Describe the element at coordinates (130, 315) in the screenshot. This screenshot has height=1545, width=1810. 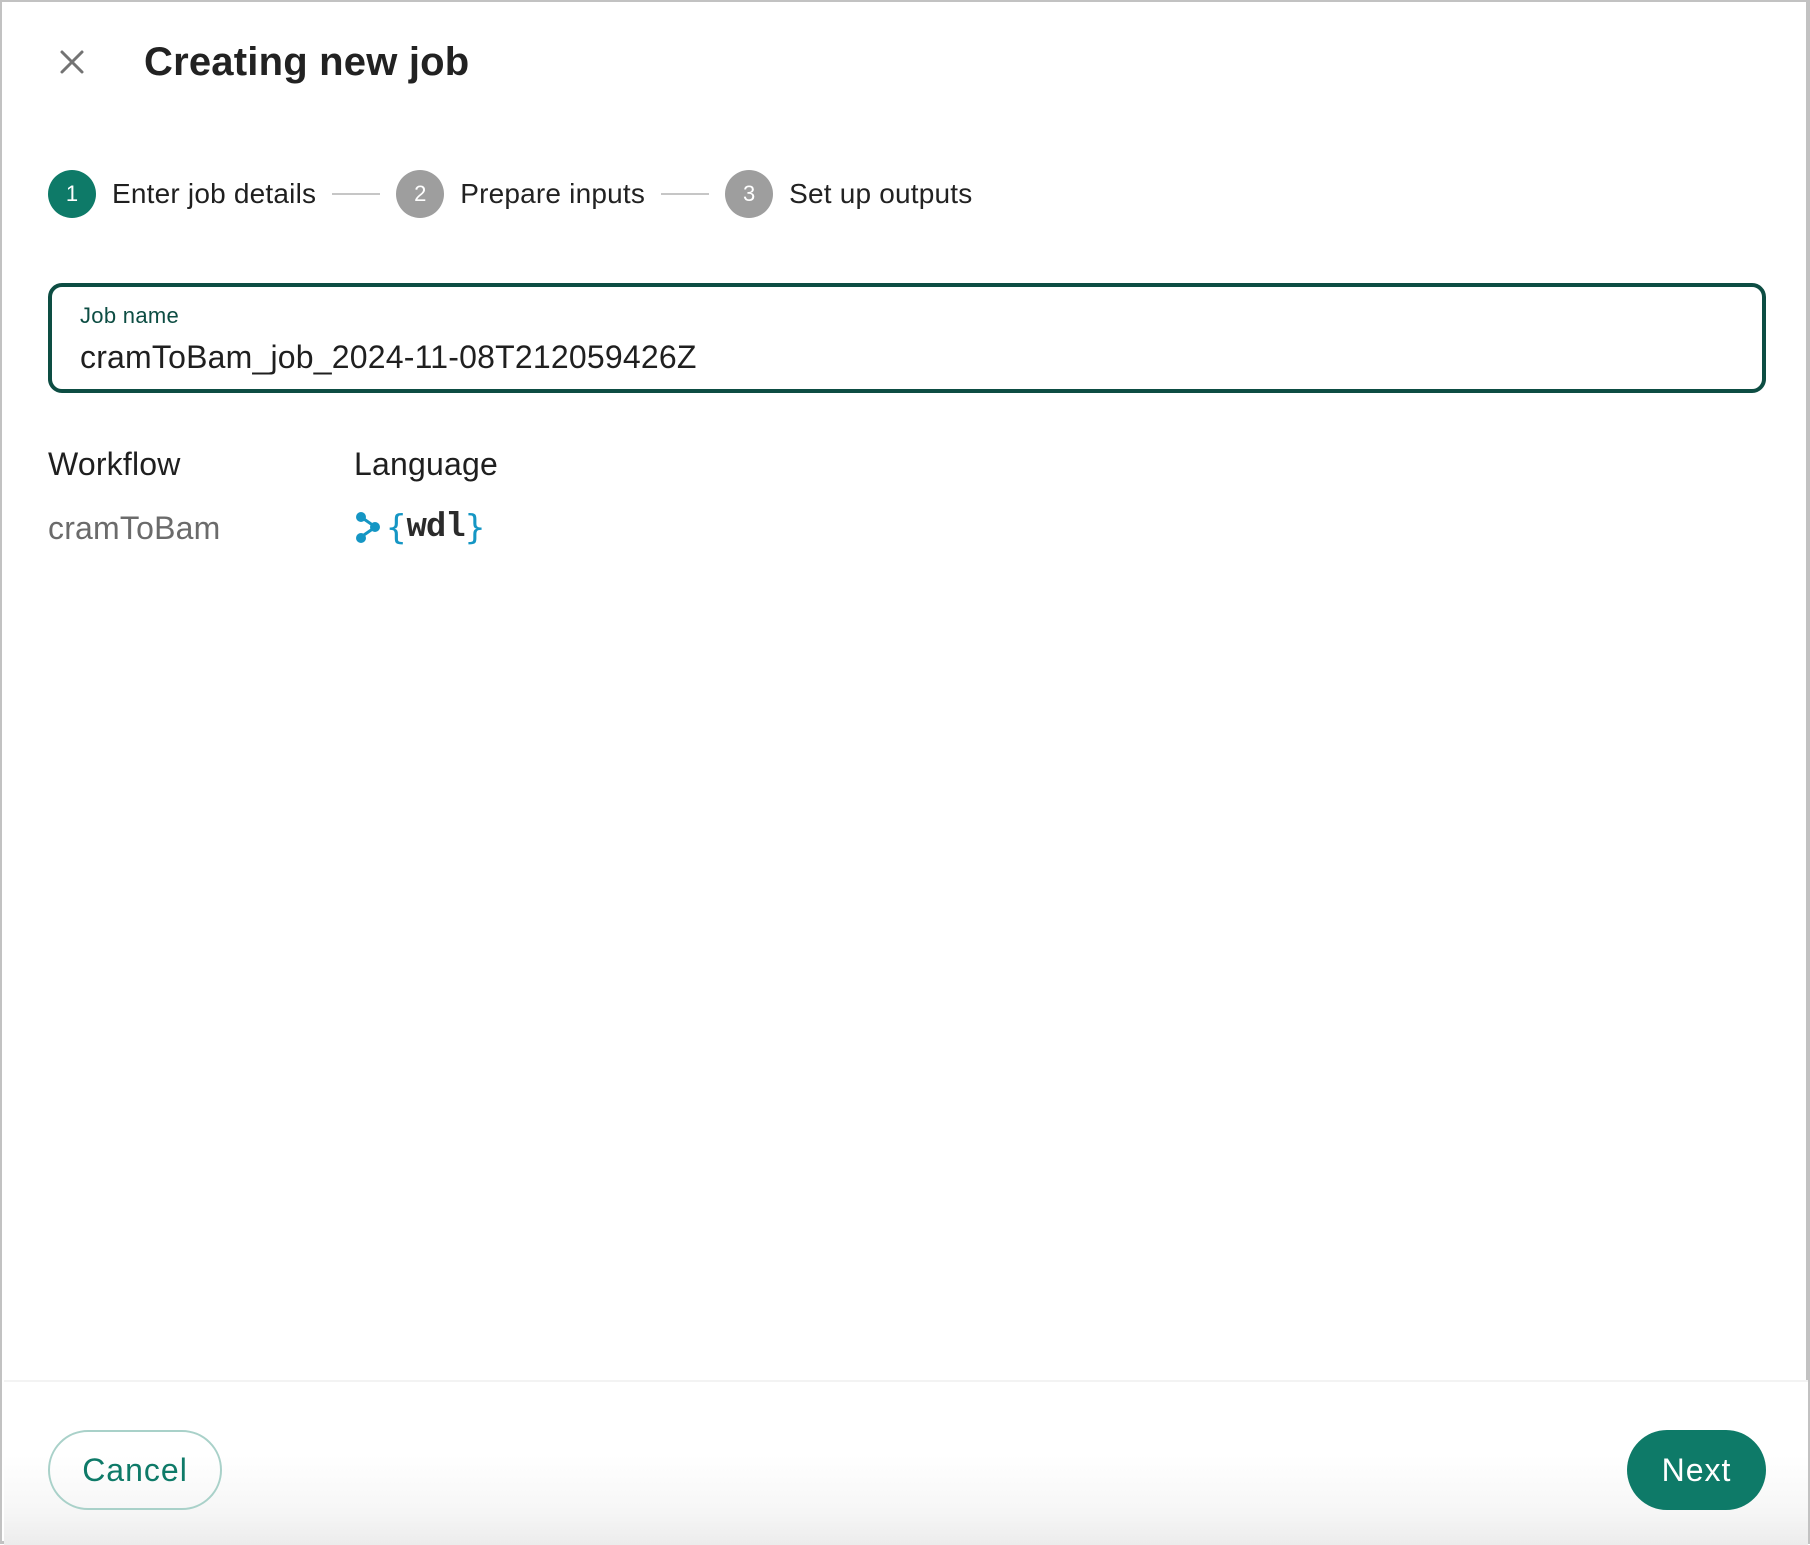
I see `job-name-label: Job name` at that location.